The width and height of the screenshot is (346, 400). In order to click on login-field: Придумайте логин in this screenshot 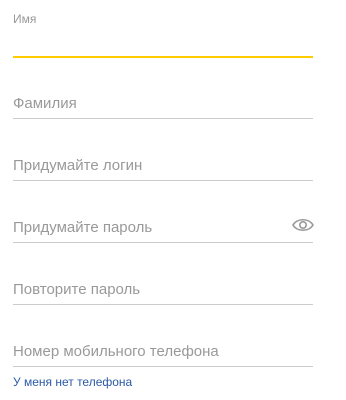, I will do `click(163, 168)`.